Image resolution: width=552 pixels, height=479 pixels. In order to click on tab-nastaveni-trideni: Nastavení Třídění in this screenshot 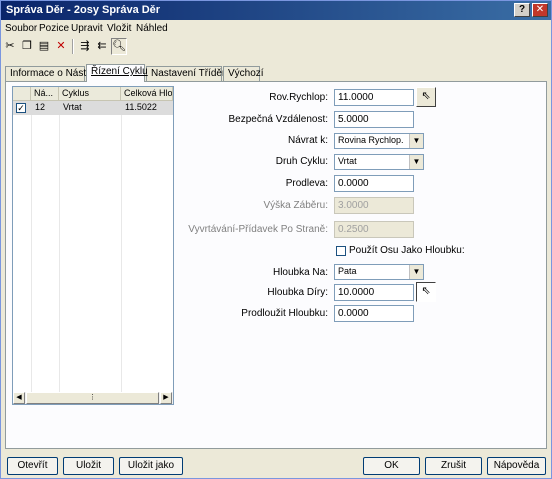, I will do `click(188, 73)`.